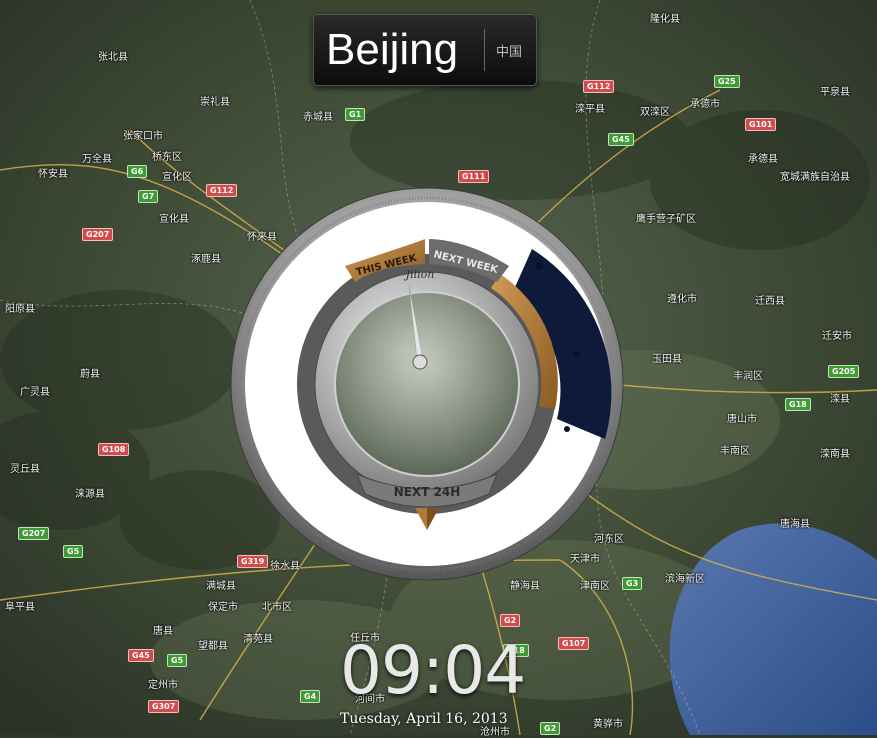  What do you see at coordinates (599, 86) in the screenshot?
I see `highway-shield: G112` at bounding box center [599, 86].